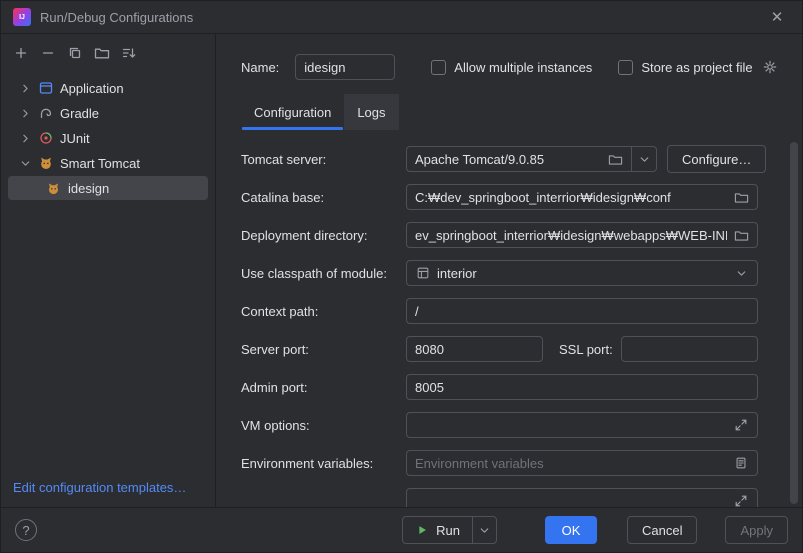 The height and width of the screenshot is (553, 803). Describe the element at coordinates (75, 138) in the screenshot. I see `tree-item-label: JUnit` at that location.